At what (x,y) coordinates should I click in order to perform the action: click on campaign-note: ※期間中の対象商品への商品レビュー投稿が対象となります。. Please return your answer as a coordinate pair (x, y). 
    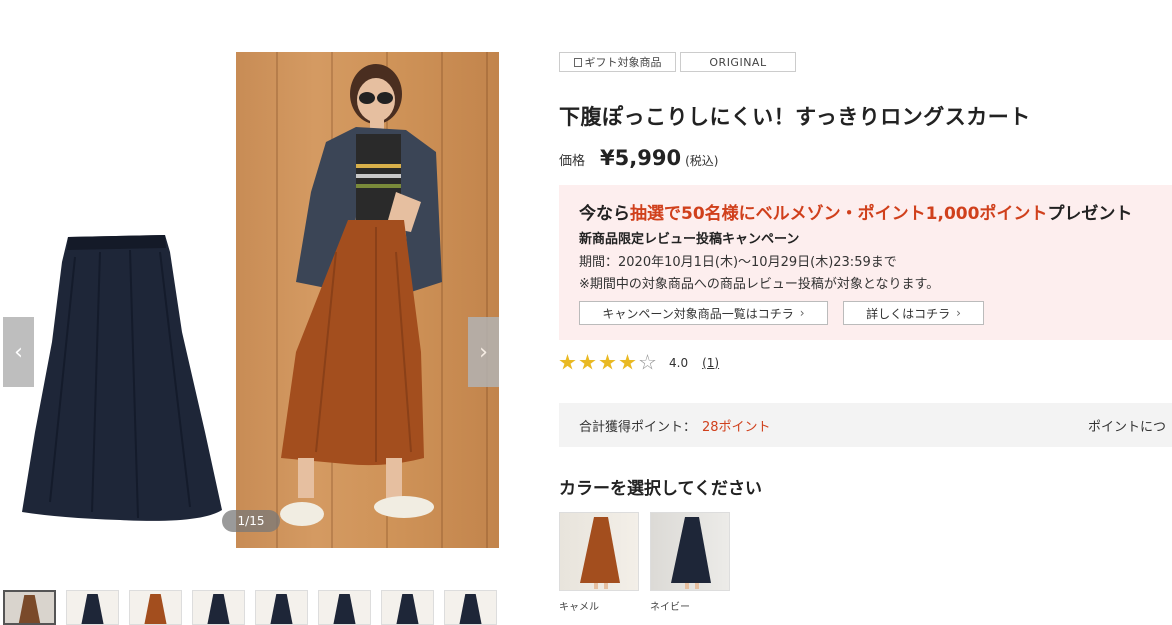
    Looking at the image, I should click on (759, 284).